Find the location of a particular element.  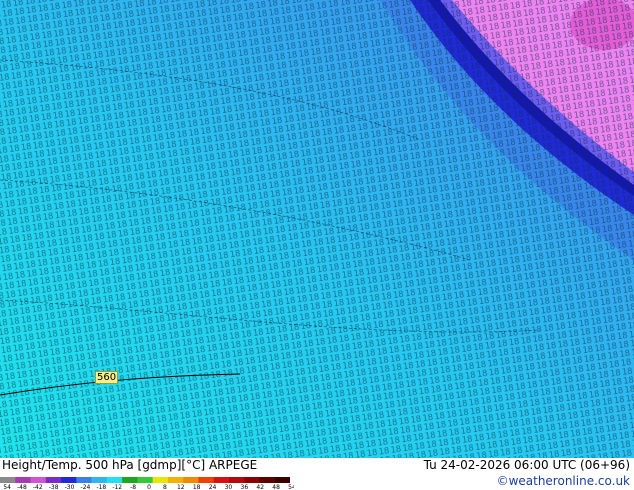

legend-label: 0 is located at coordinates (149, 487).